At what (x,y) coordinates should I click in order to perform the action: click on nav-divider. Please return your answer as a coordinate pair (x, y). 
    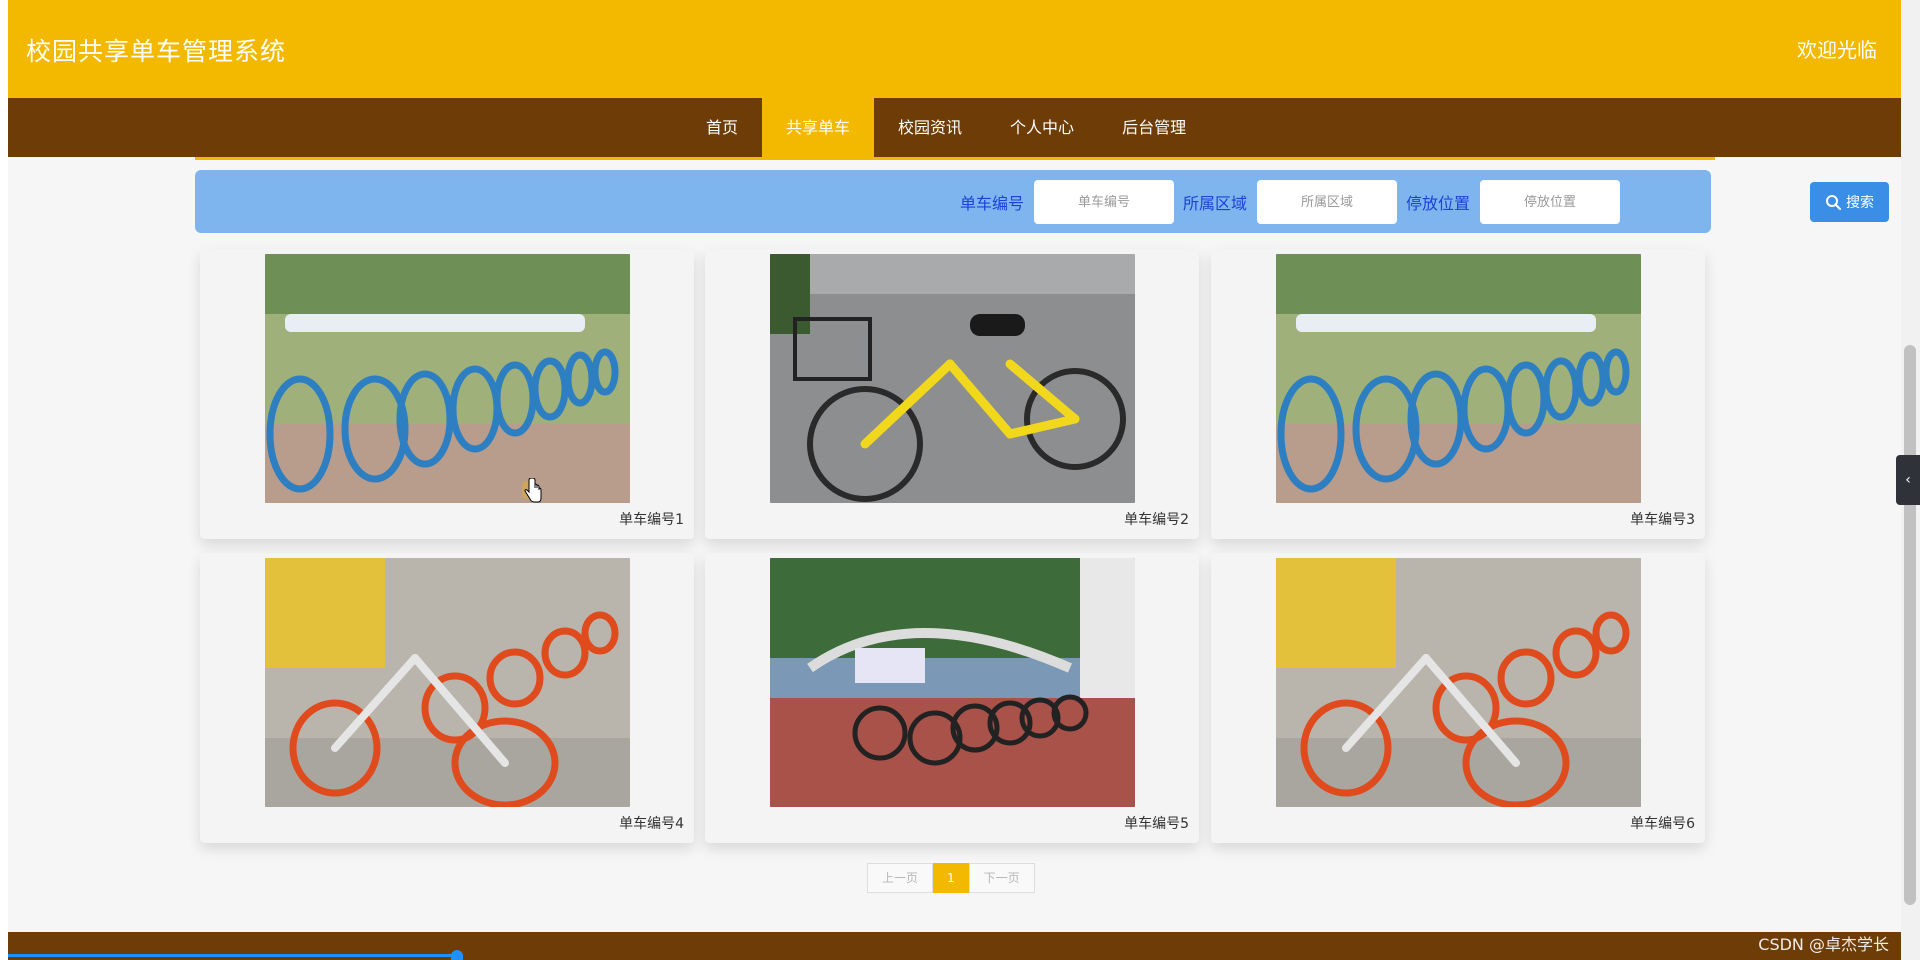
    Looking at the image, I should click on (955, 158).